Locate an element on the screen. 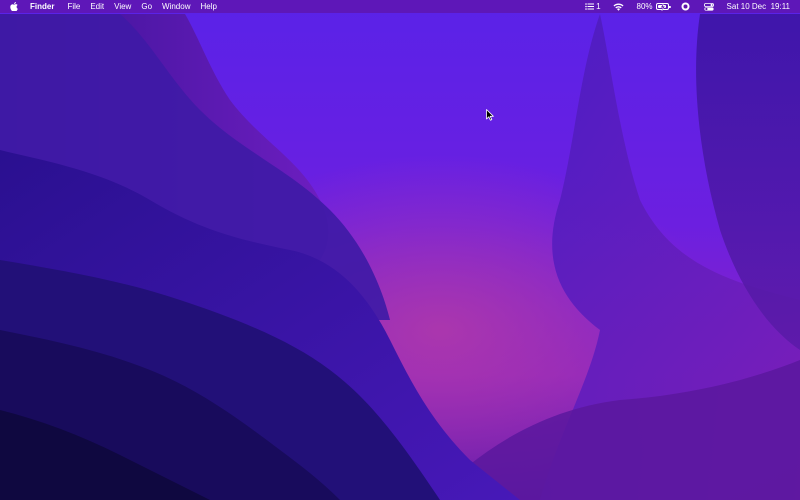 The image size is (800, 500). list-status: 1 is located at coordinates (593, 6).